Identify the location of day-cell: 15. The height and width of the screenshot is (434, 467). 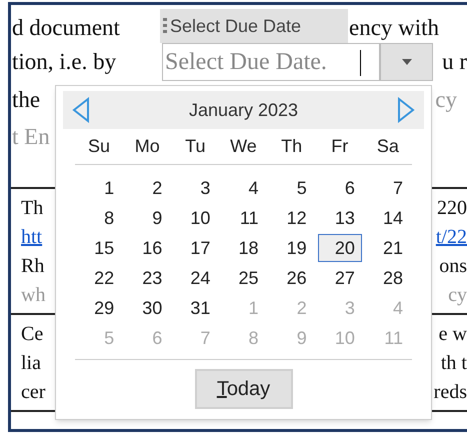
(99, 248).